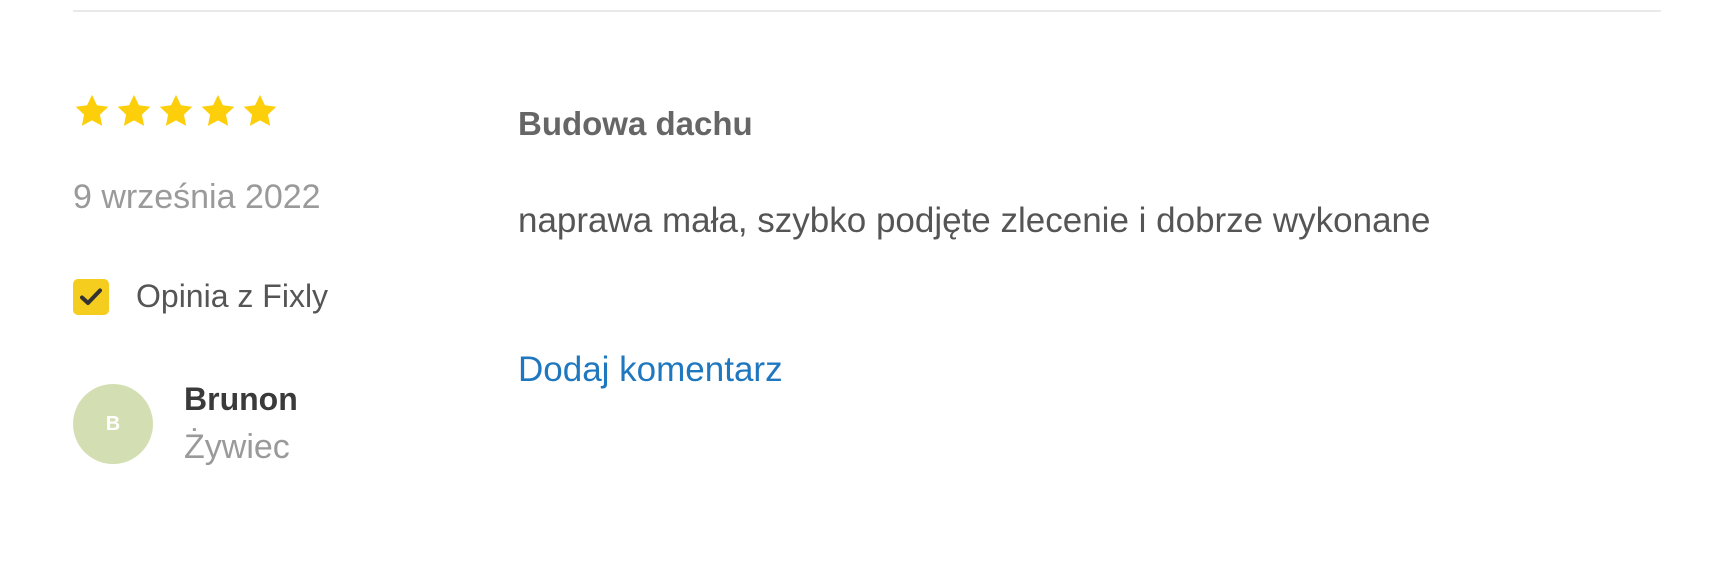  Describe the element at coordinates (232, 296) in the screenshot. I see `source-label: Opinia z Fixly` at that location.